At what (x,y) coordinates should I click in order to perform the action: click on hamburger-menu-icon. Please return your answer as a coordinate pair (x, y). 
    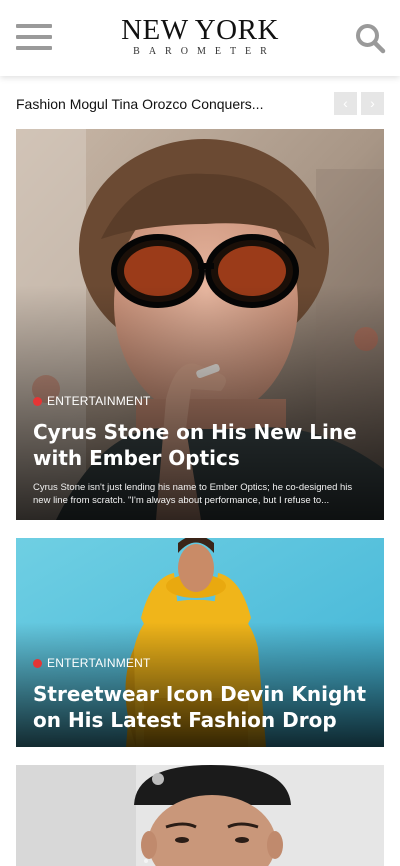
    Looking at the image, I should click on (34, 38).